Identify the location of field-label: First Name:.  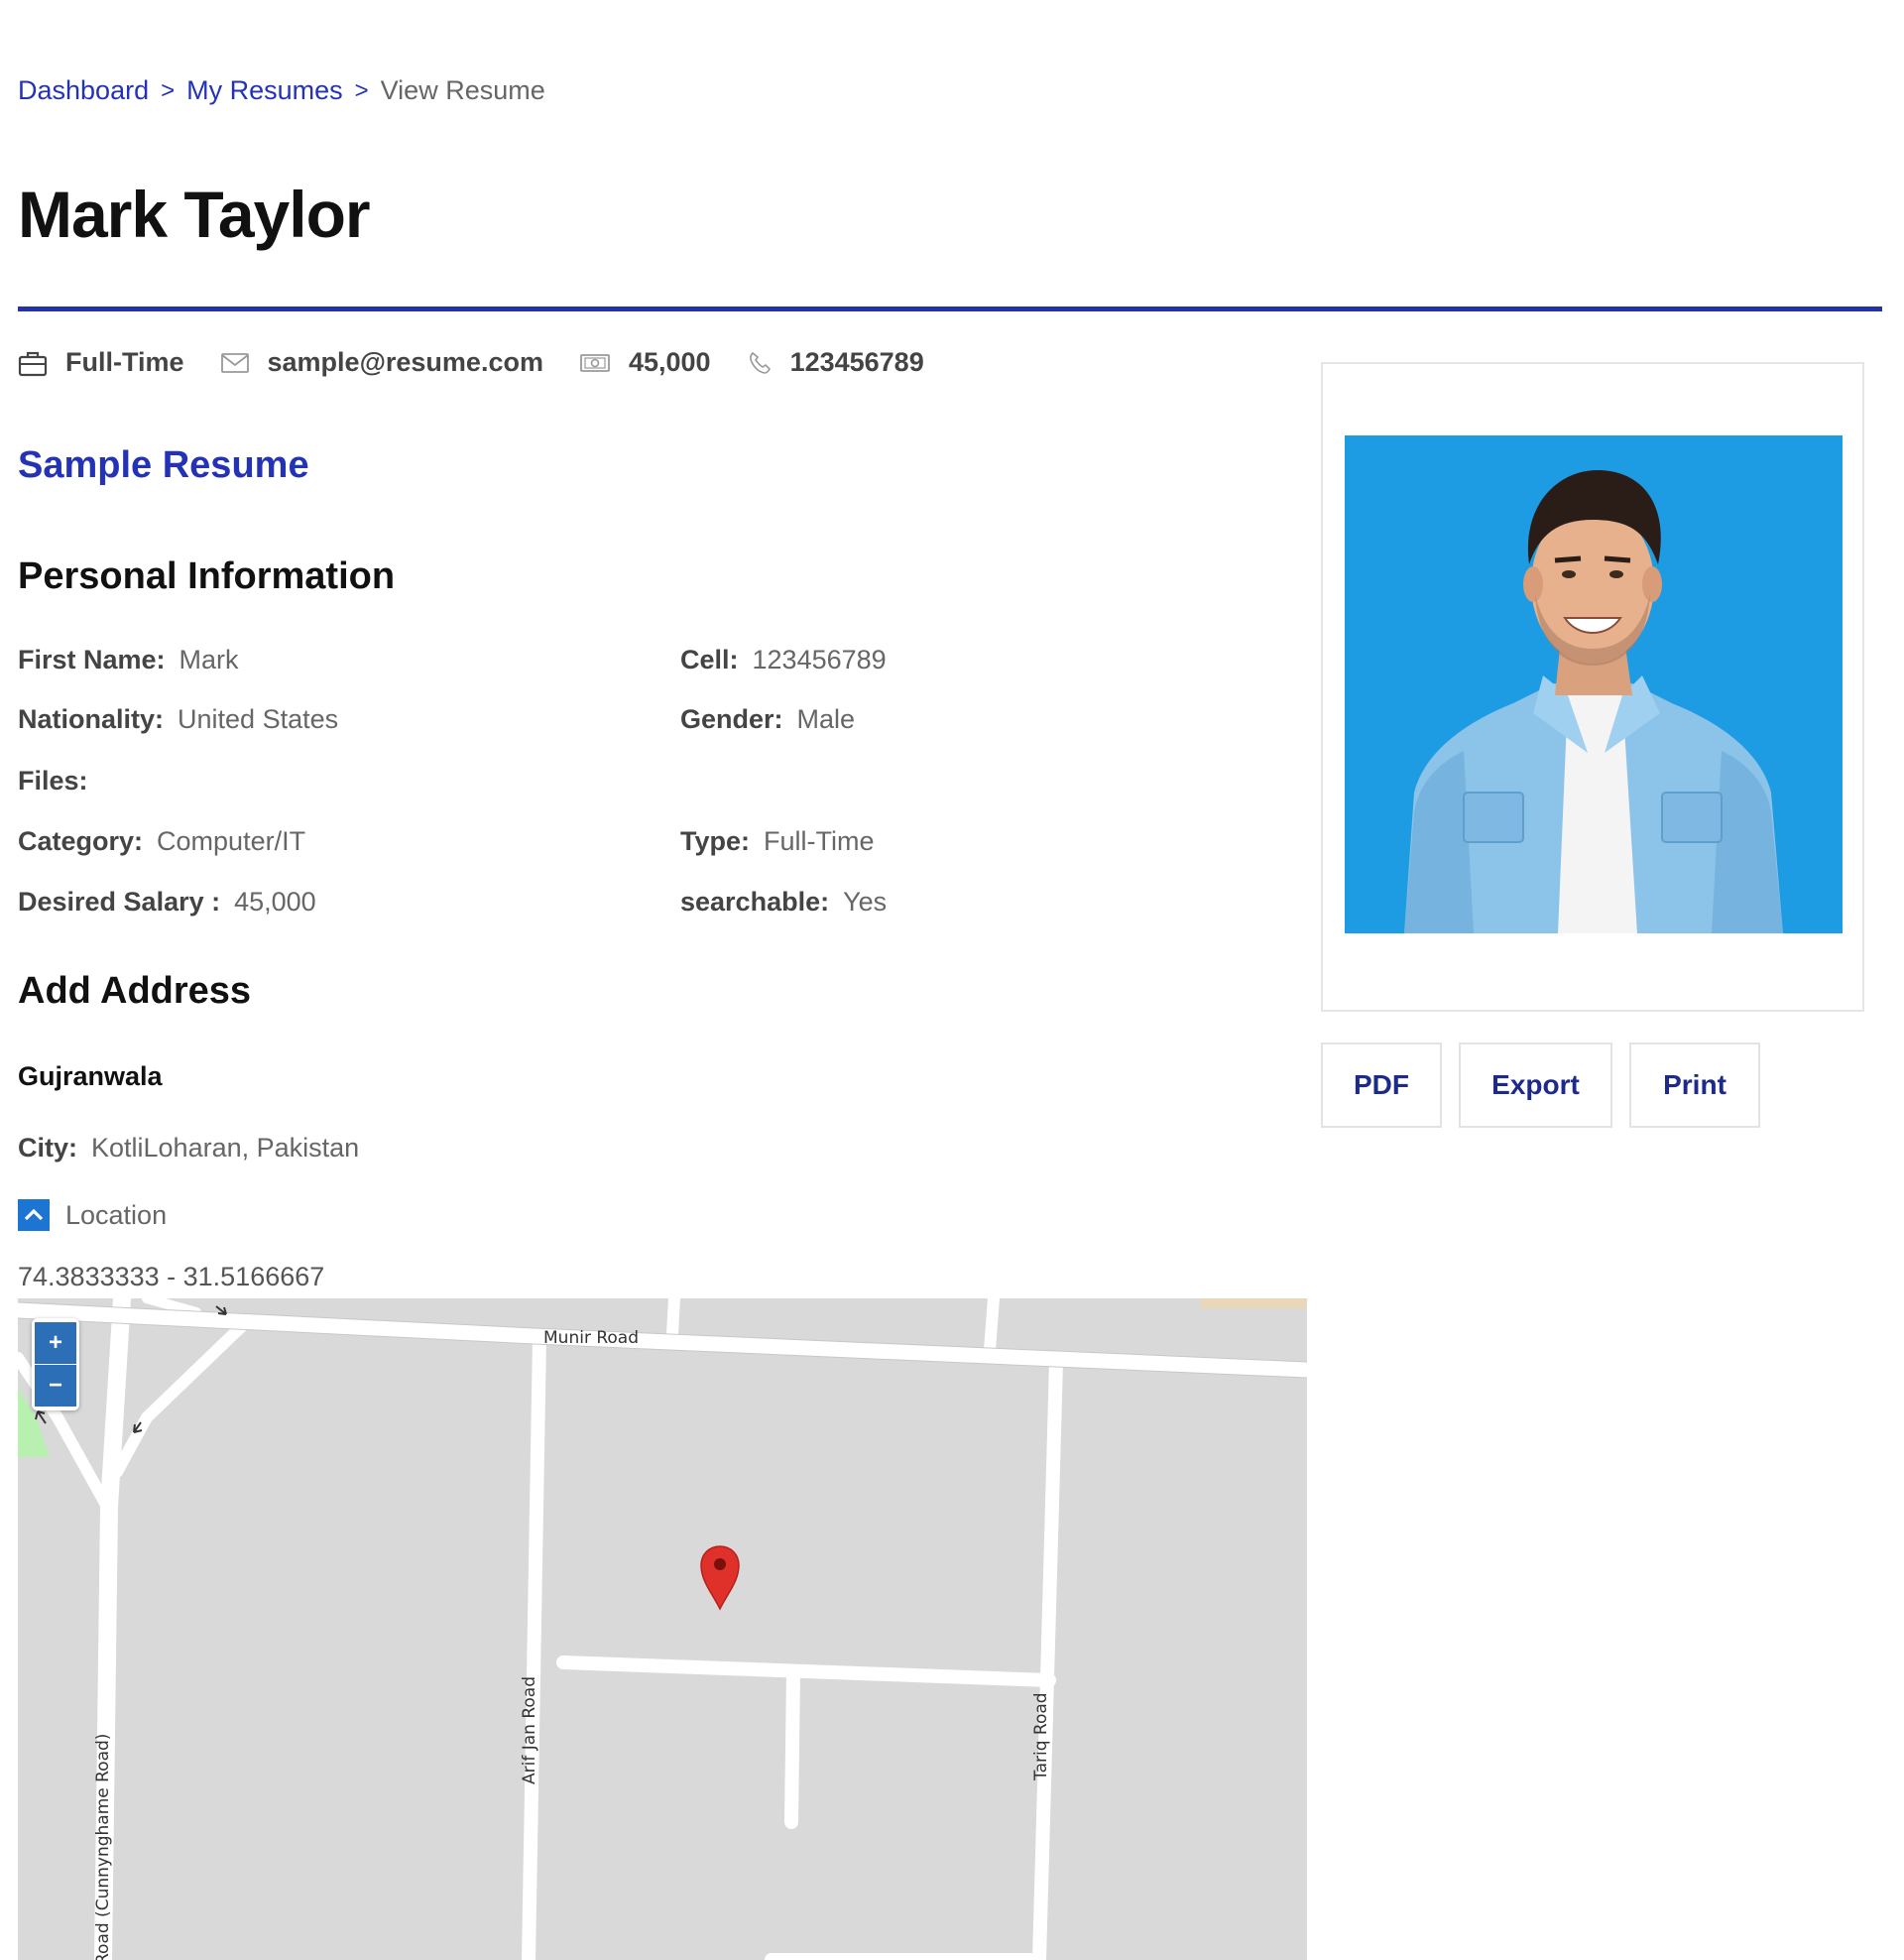
(92, 660).